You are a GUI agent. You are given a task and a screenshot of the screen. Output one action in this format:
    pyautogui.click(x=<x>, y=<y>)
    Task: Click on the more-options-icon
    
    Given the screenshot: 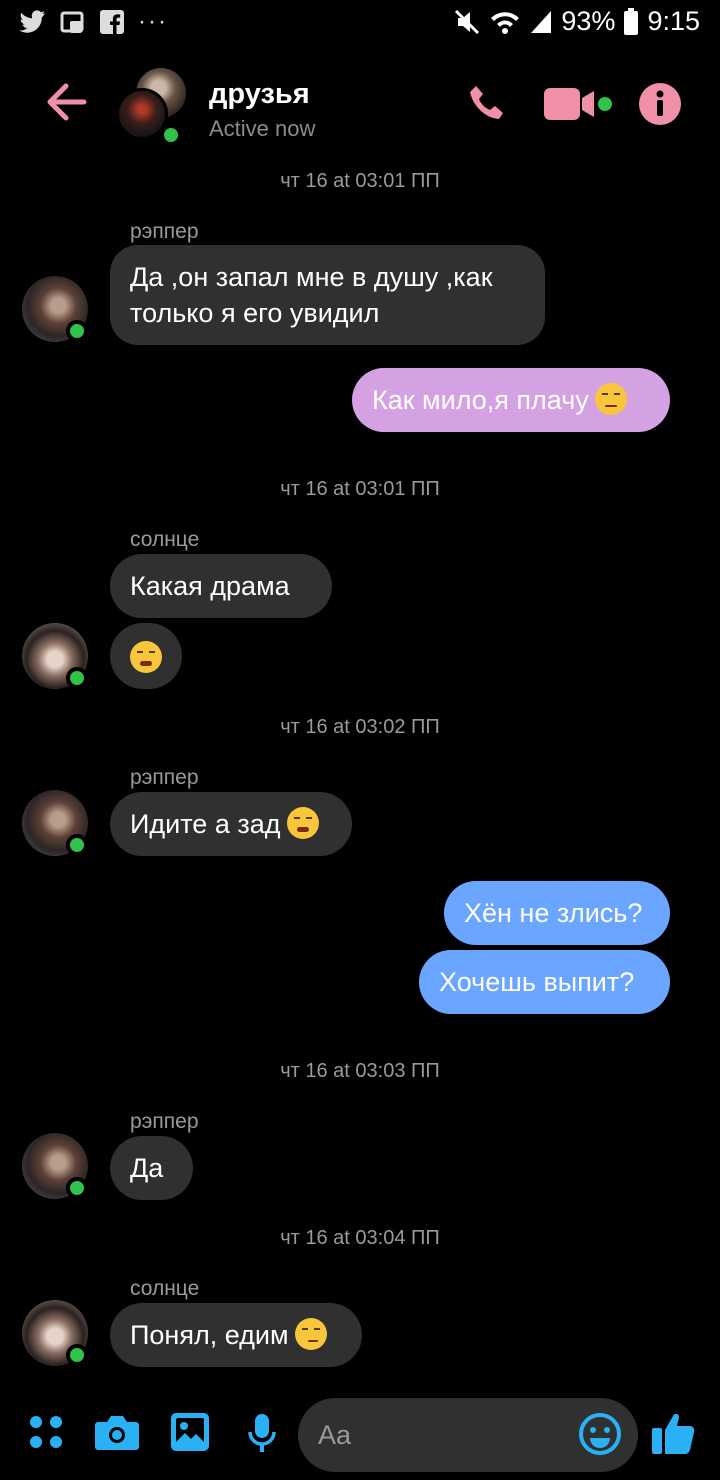 What is the action you would take?
    pyautogui.click(x=46, y=1434)
    